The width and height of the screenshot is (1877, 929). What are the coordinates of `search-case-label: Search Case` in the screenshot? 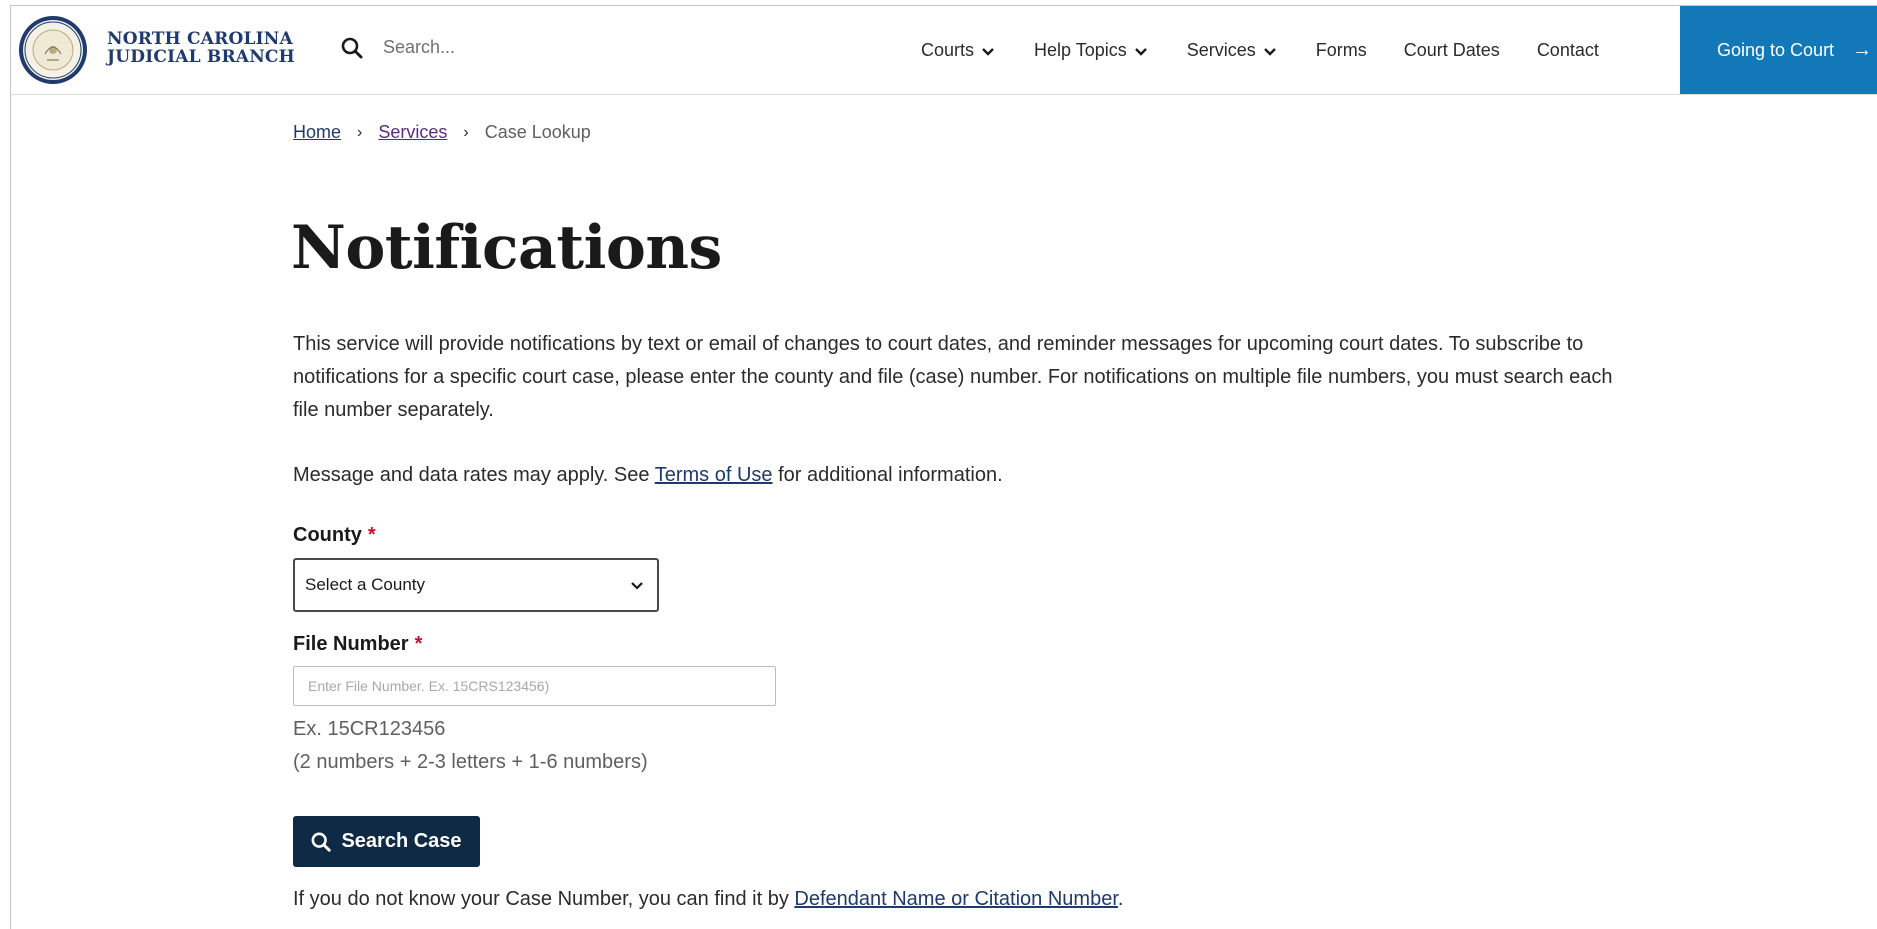 It's located at (401, 841).